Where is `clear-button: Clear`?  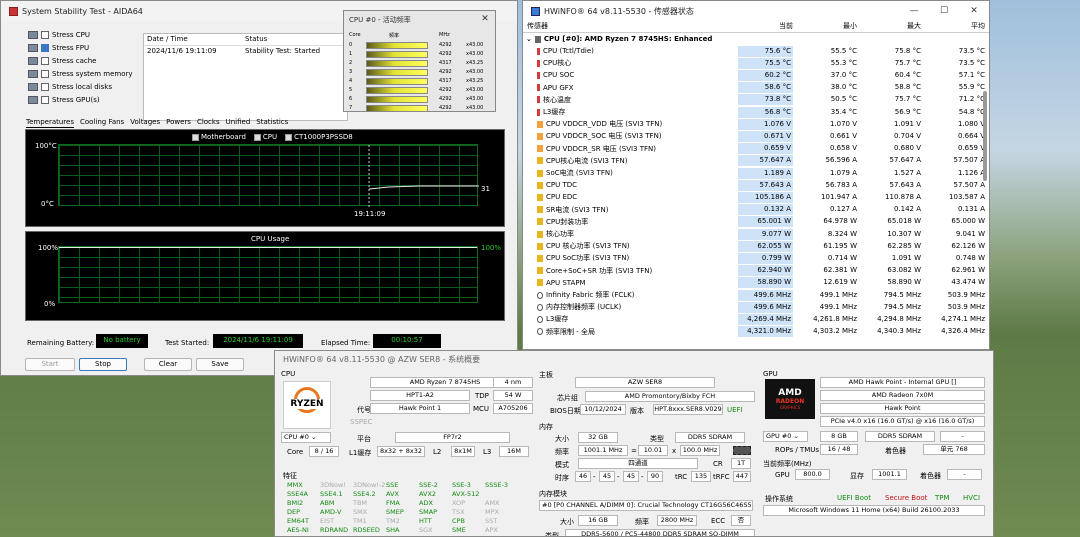
clear-button: Clear is located at coordinates (168, 364).